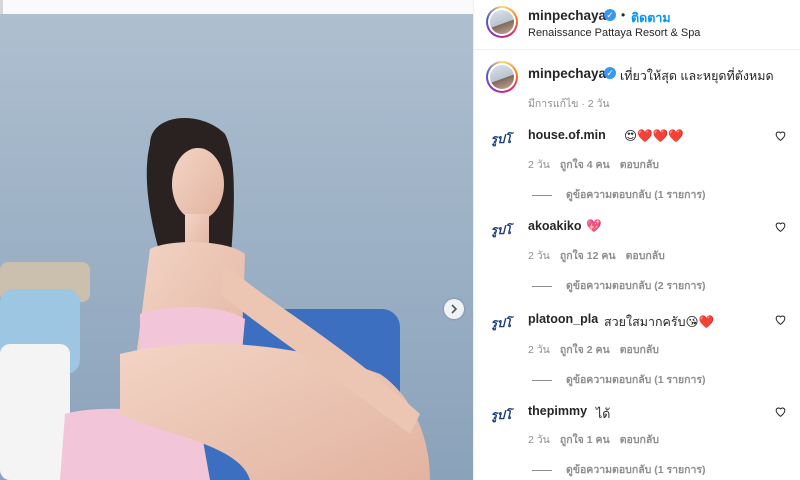 This screenshot has width=800, height=480. I want to click on comment-text: 💖, so click(594, 226).